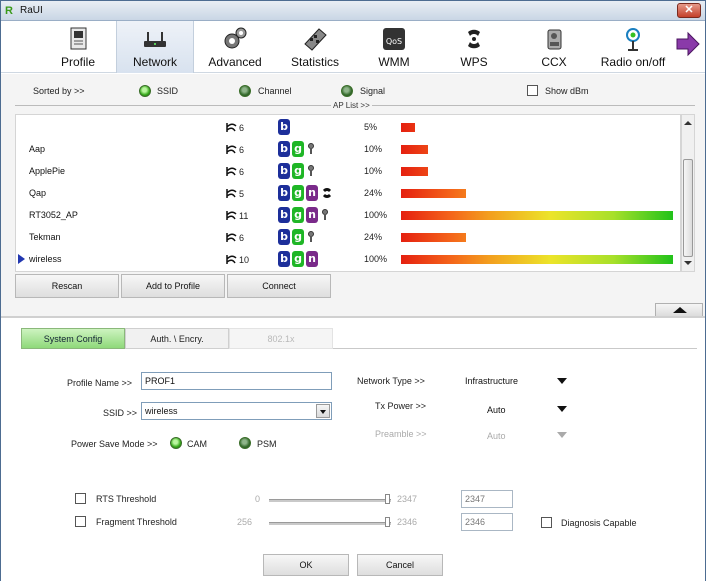 The height and width of the screenshot is (581, 706). Describe the element at coordinates (120, 413) in the screenshot. I see `ssid-label: SSID >>` at that location.